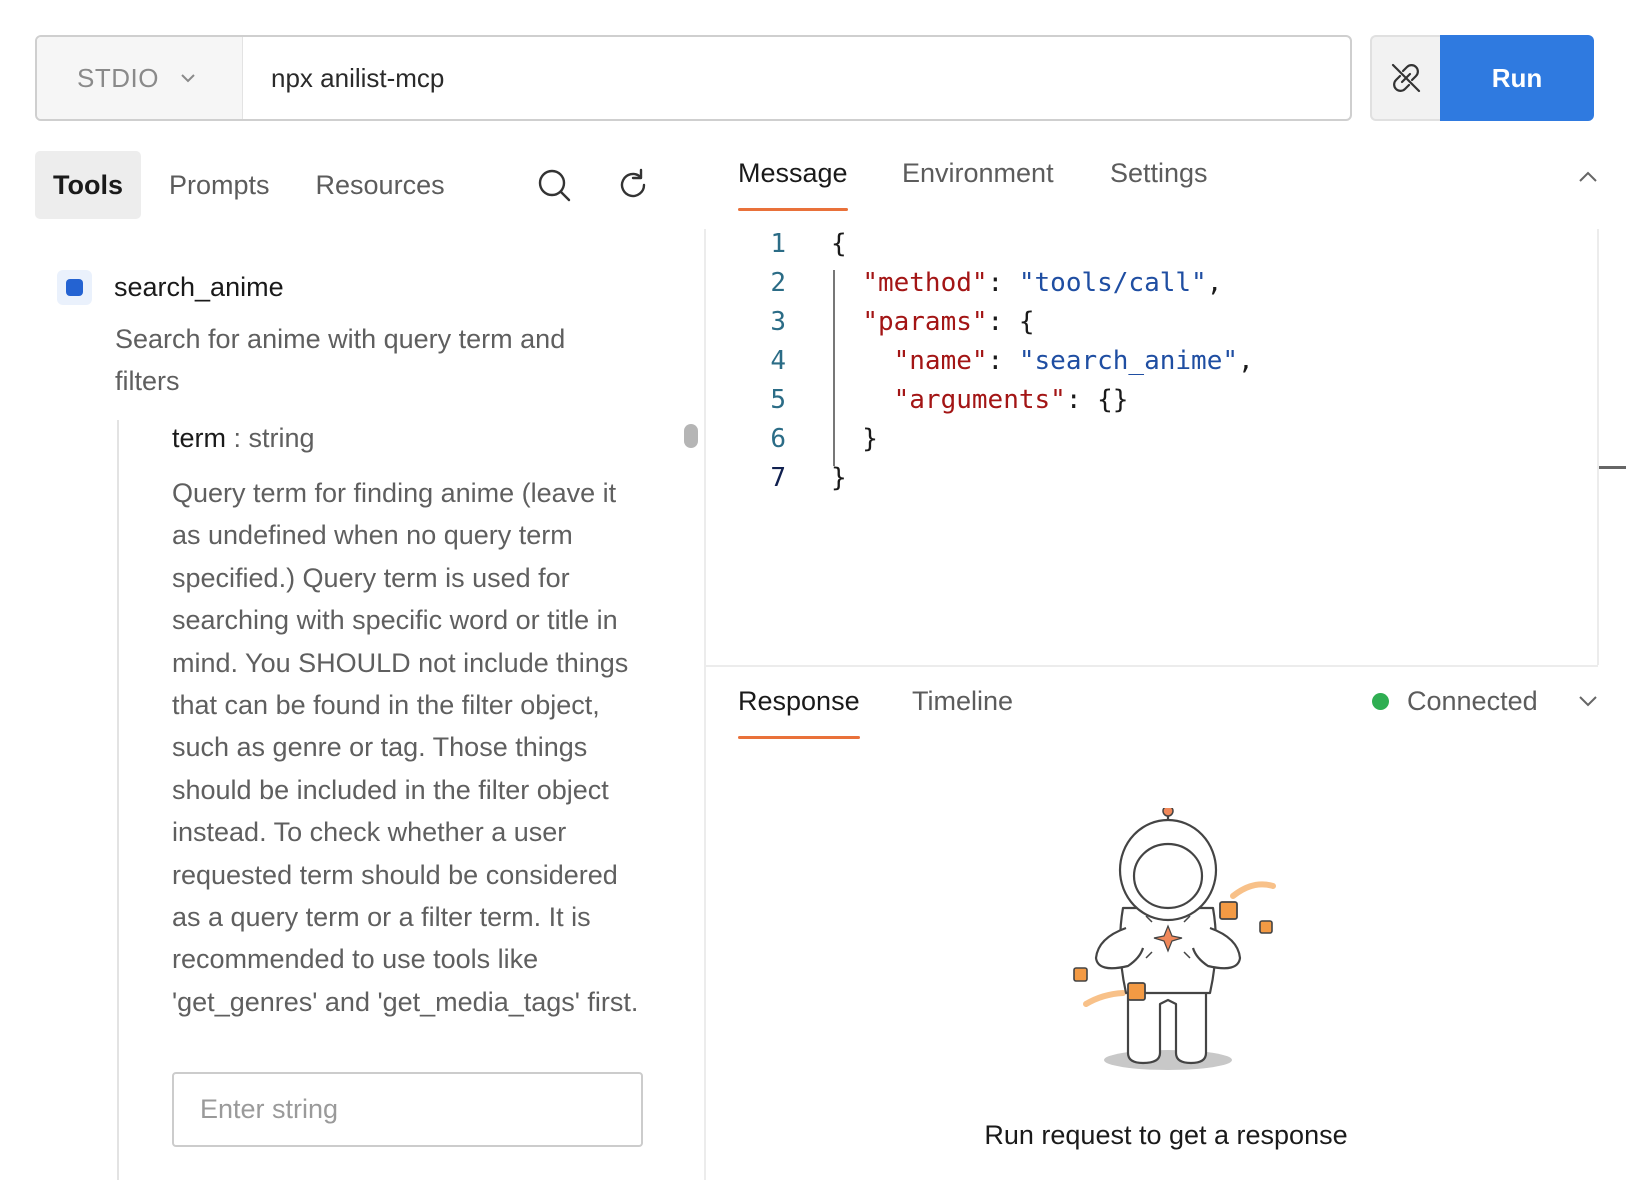  I want to click on command-input: npx anilist-mcp, so click(796, 78).